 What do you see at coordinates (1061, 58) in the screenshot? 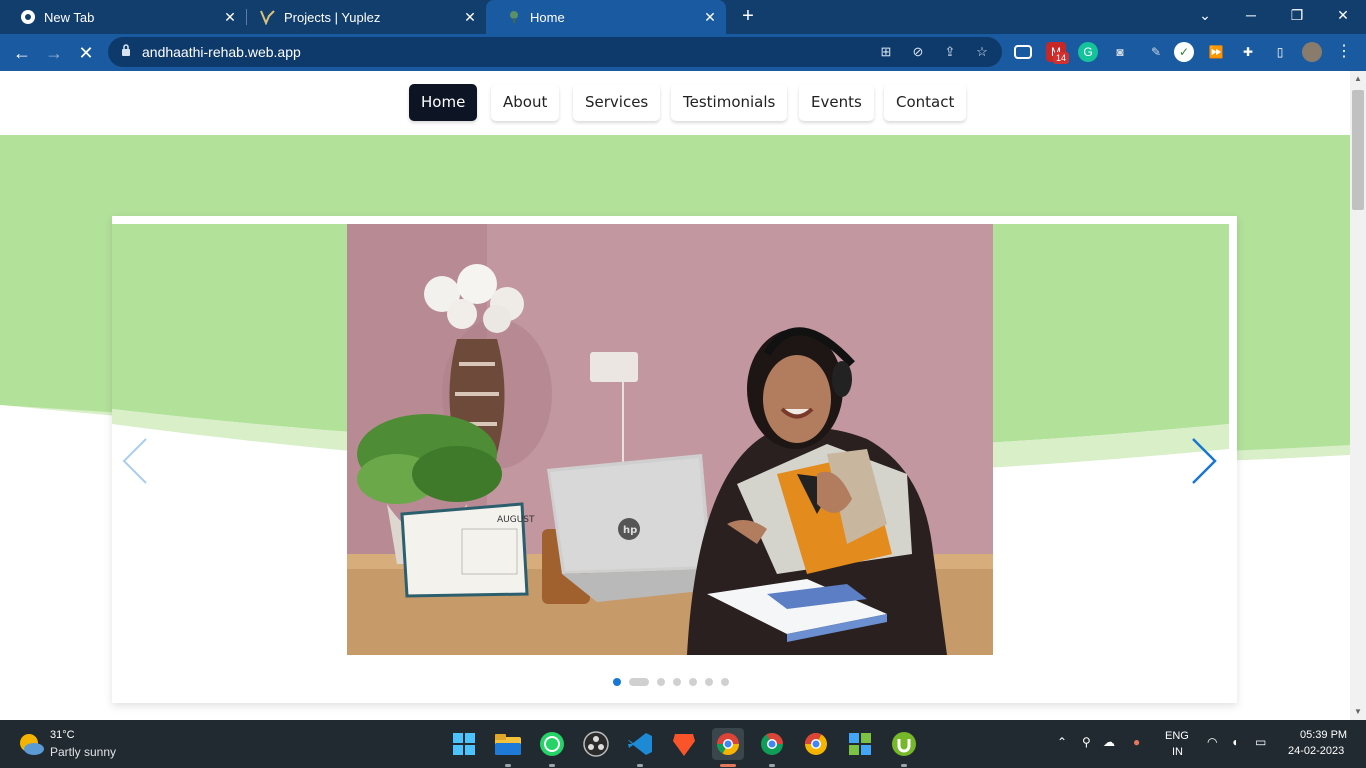
I see `notification-badge: 14` at bounding box center [1061, 58].